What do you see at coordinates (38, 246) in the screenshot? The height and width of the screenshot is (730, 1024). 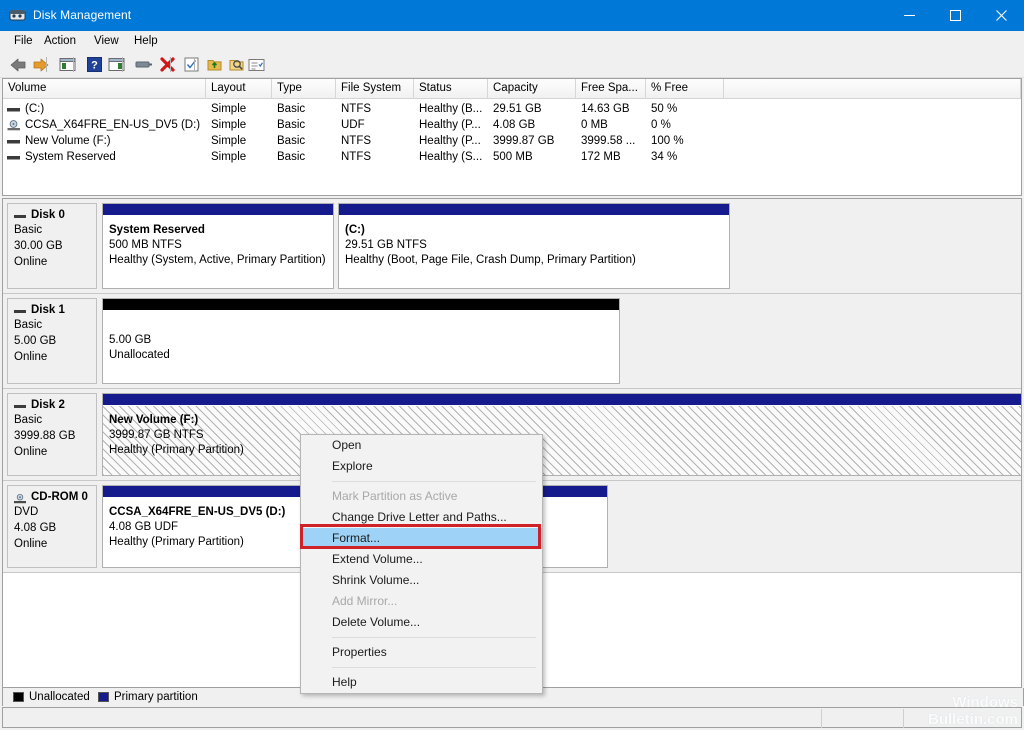 I see `disk-size: 30.00 GB` at bounding box center [38, 246].